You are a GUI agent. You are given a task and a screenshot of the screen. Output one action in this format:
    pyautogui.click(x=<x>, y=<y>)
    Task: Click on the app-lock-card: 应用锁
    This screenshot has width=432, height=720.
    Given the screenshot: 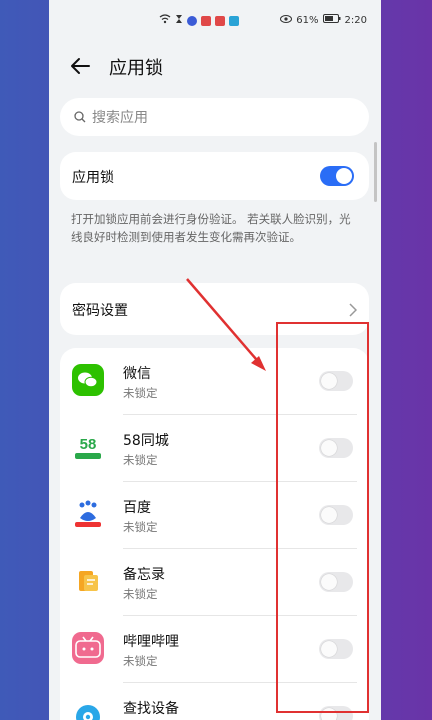 What is the action you would take?
    pyautogui.click(x=214, y=176)
    